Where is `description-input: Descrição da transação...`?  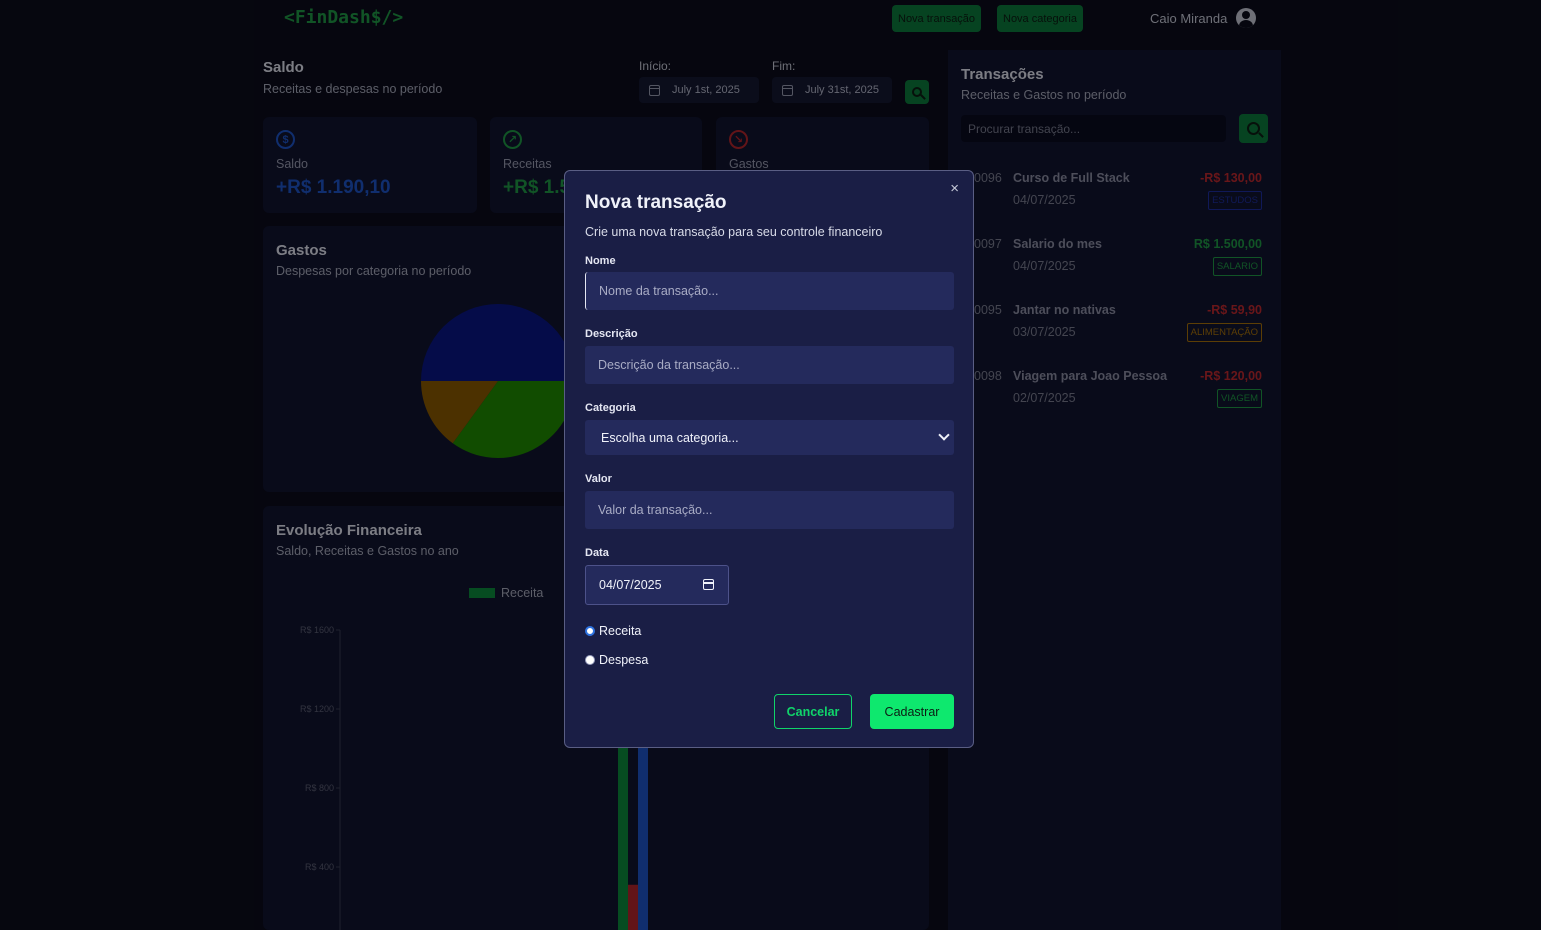
description-input: Descrição da transação... is located at coordinates (769, 365).